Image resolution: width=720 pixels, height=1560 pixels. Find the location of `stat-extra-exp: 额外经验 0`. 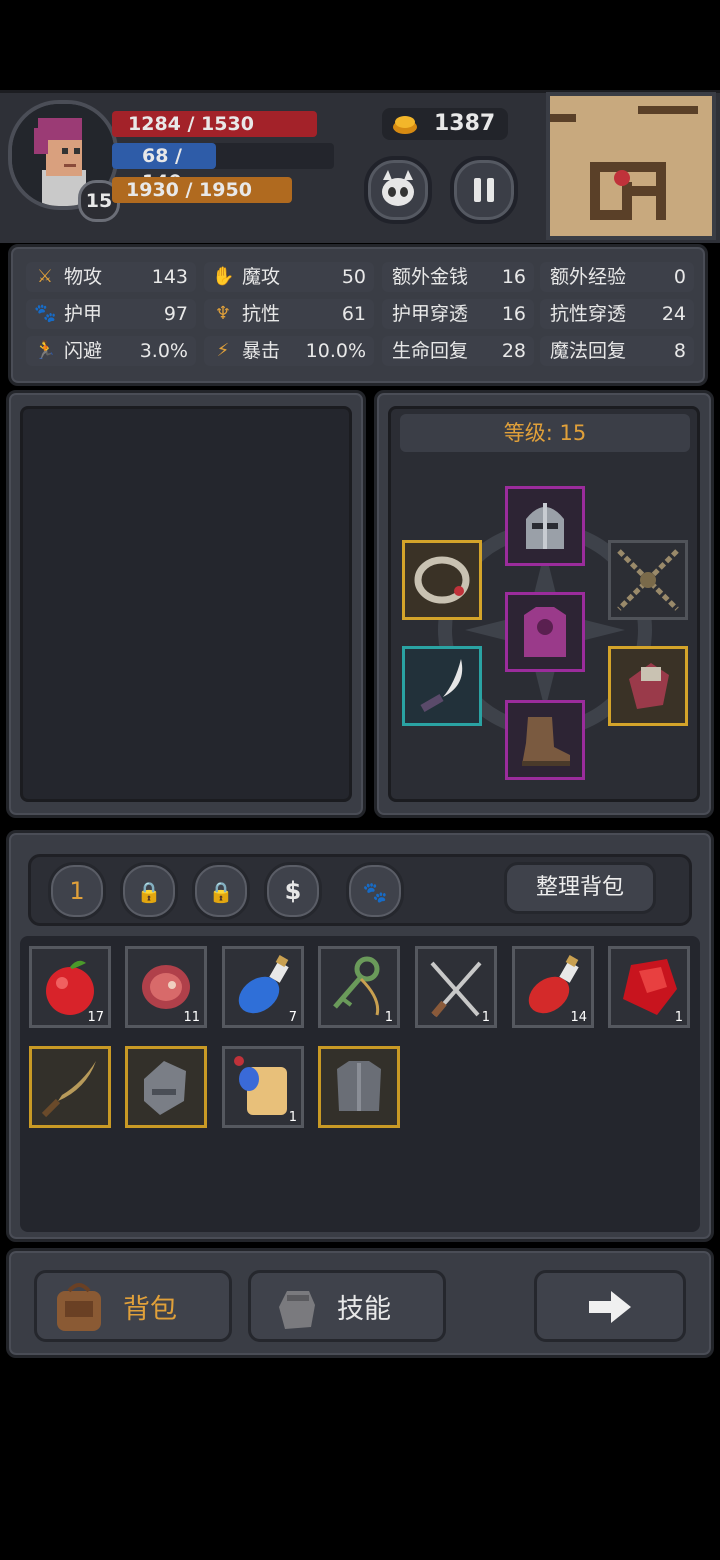

stat-extra-exp: 额外经验 0 is located at coordinates (617, 277).